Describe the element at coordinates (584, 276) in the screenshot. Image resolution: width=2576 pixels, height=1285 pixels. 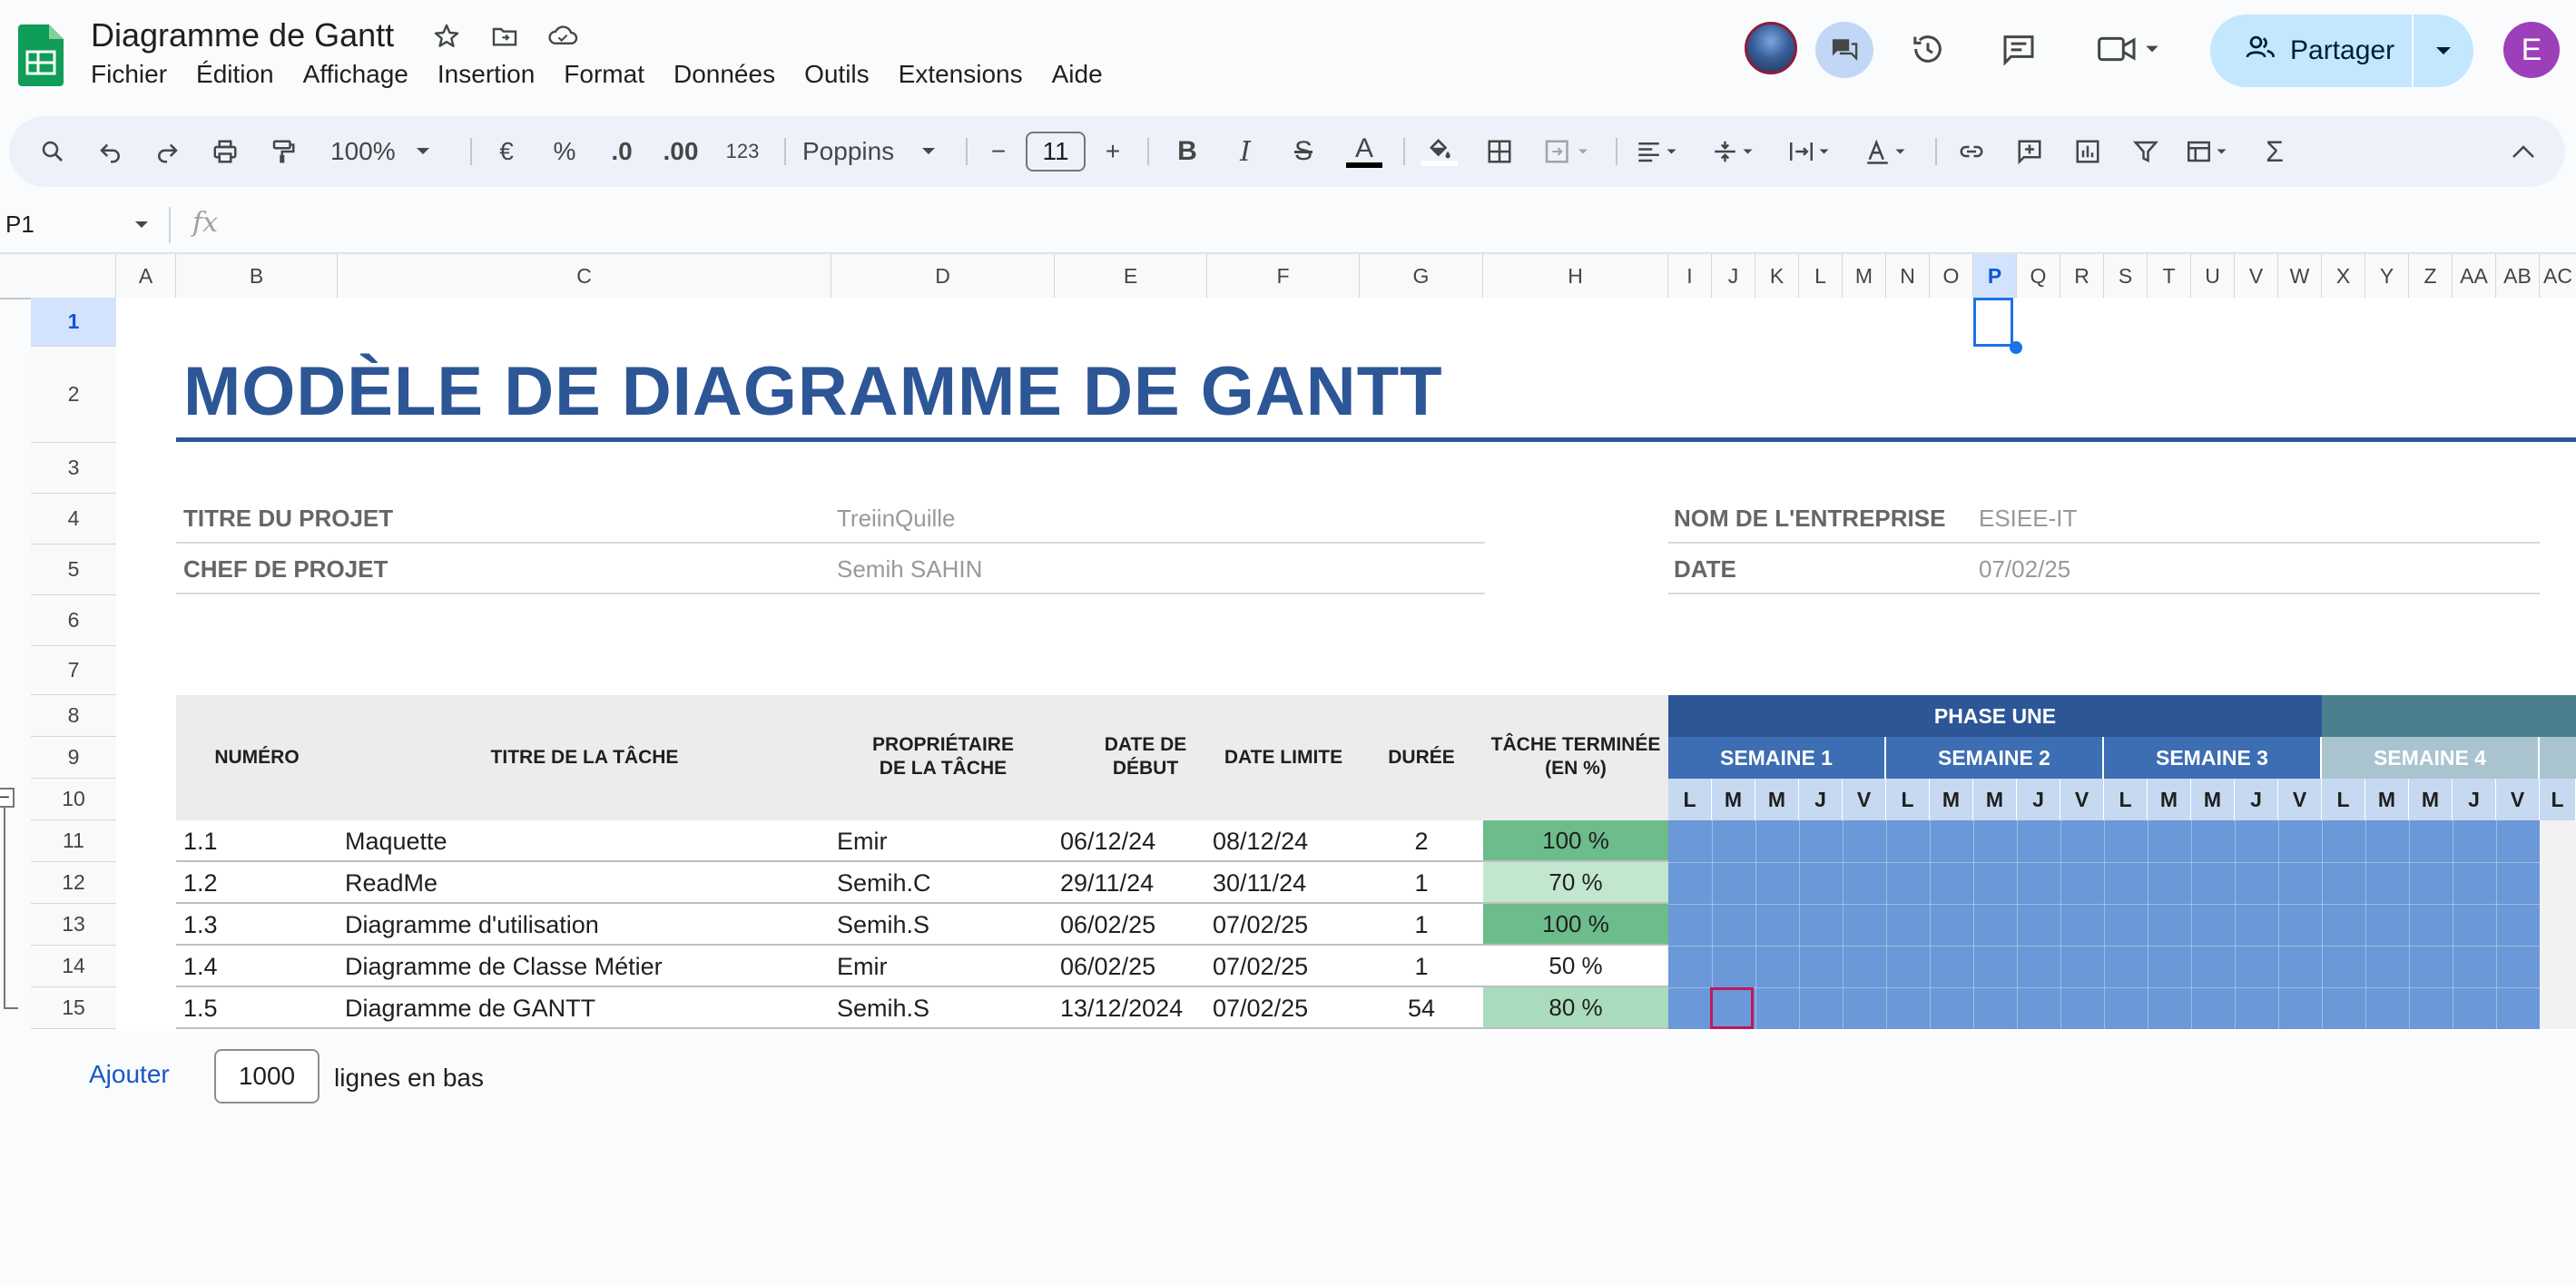
I see `column-header-c: C` at that location.